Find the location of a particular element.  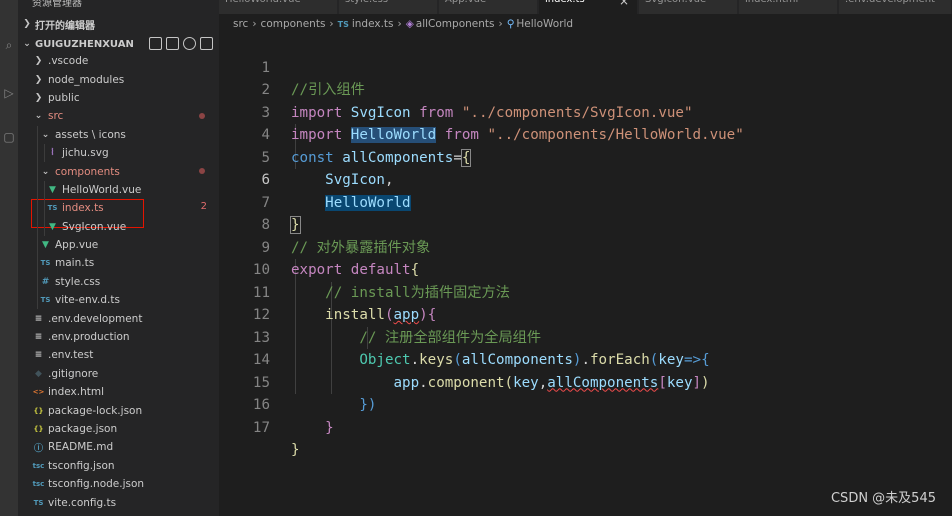

editor-tab: App.vue is located at coordinates (488, 7).